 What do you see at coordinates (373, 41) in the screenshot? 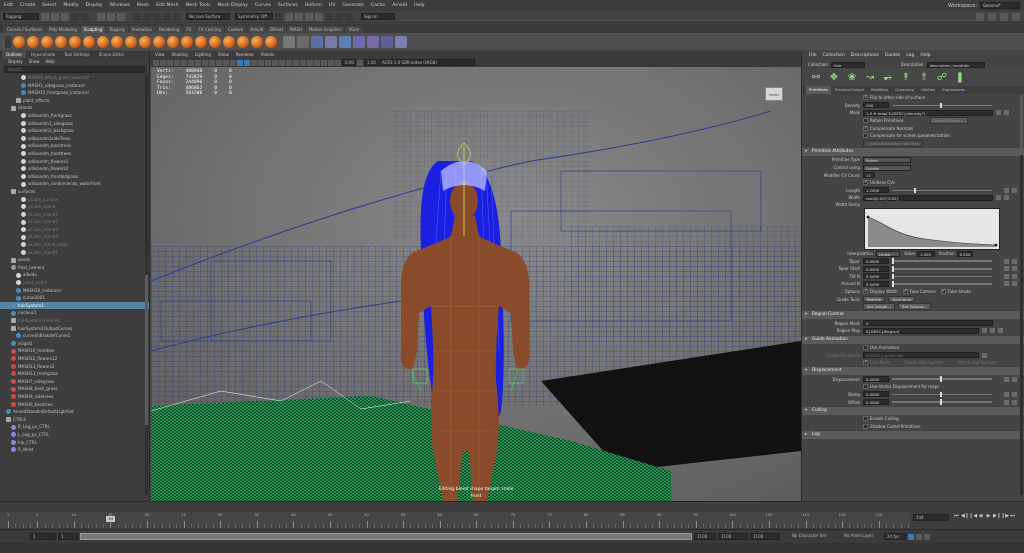
I see `mirror-target-icon` at bounding box center [373, 41].